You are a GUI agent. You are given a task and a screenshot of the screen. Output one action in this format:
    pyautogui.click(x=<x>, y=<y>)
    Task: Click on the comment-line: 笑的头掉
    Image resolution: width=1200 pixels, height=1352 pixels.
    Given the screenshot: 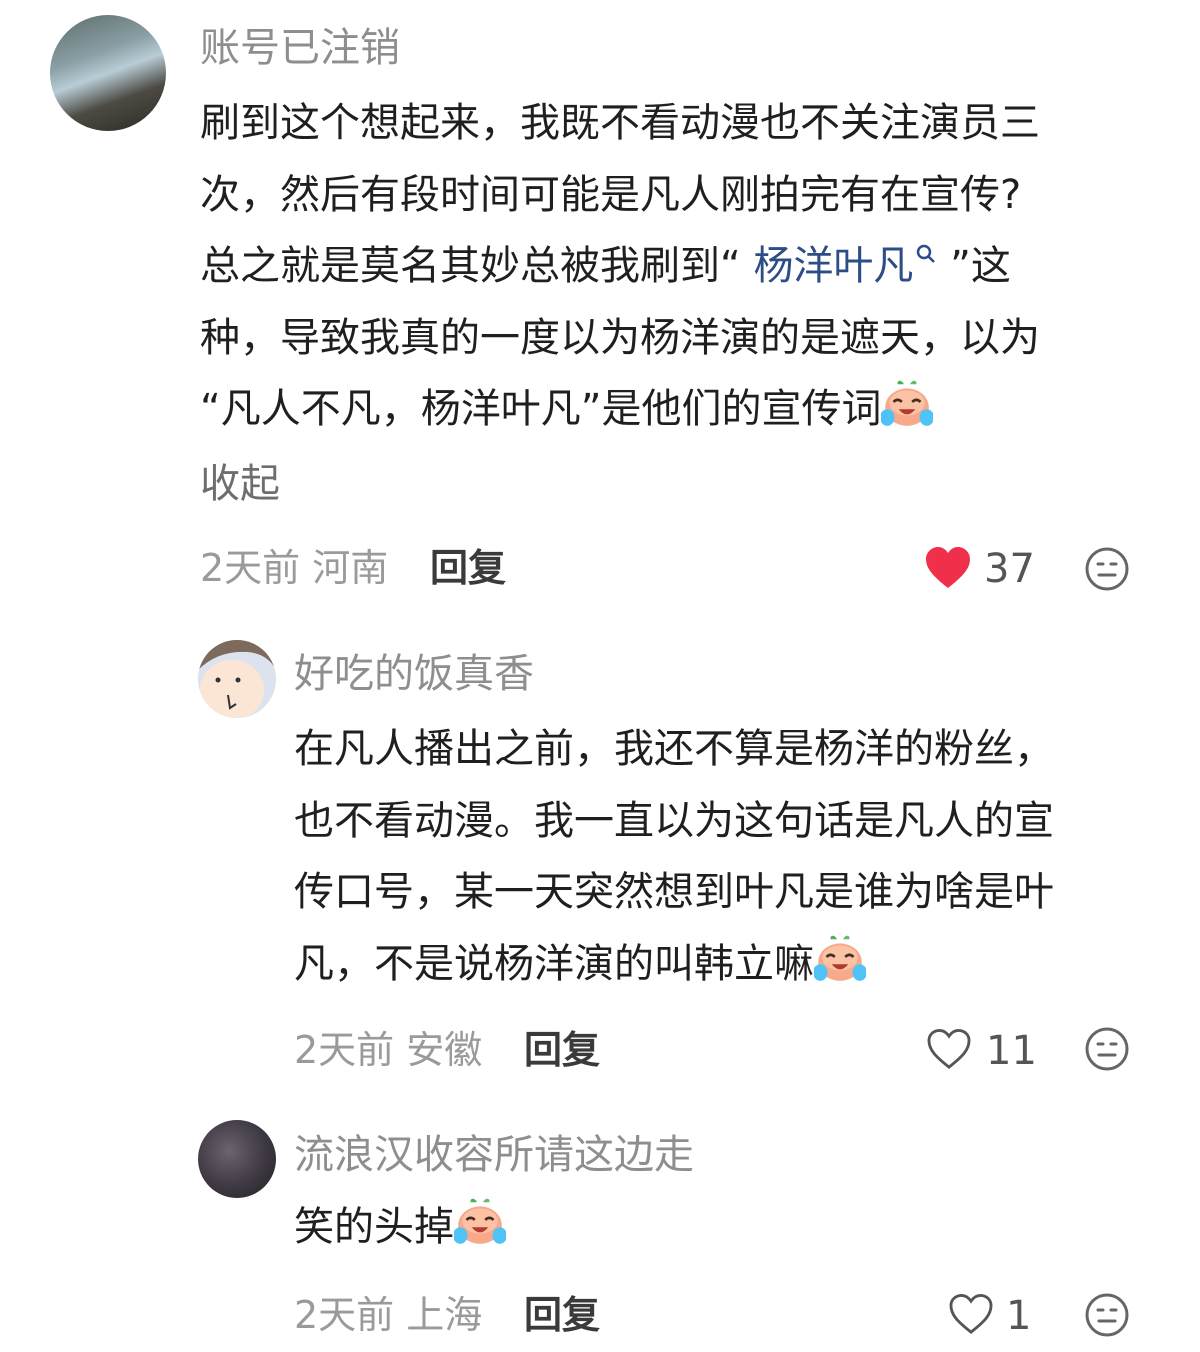 What is the action you would take?
    pyautogui.click(x=400, y=1228)
    